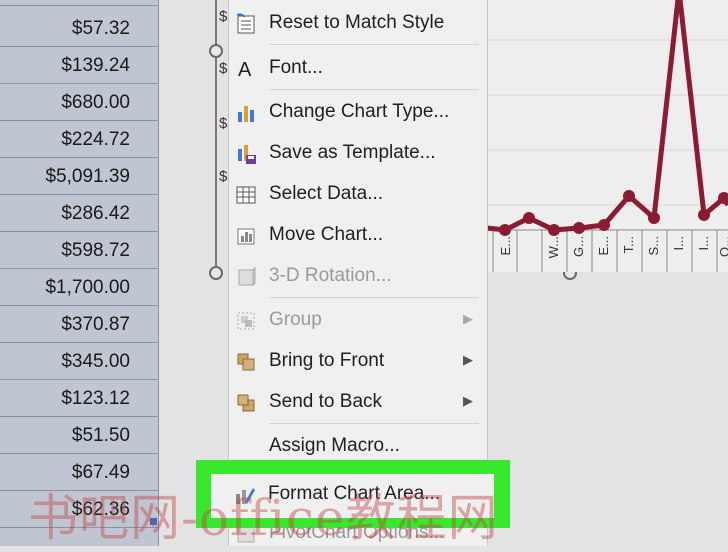  I want to click on group-icon, so click(246, 321).